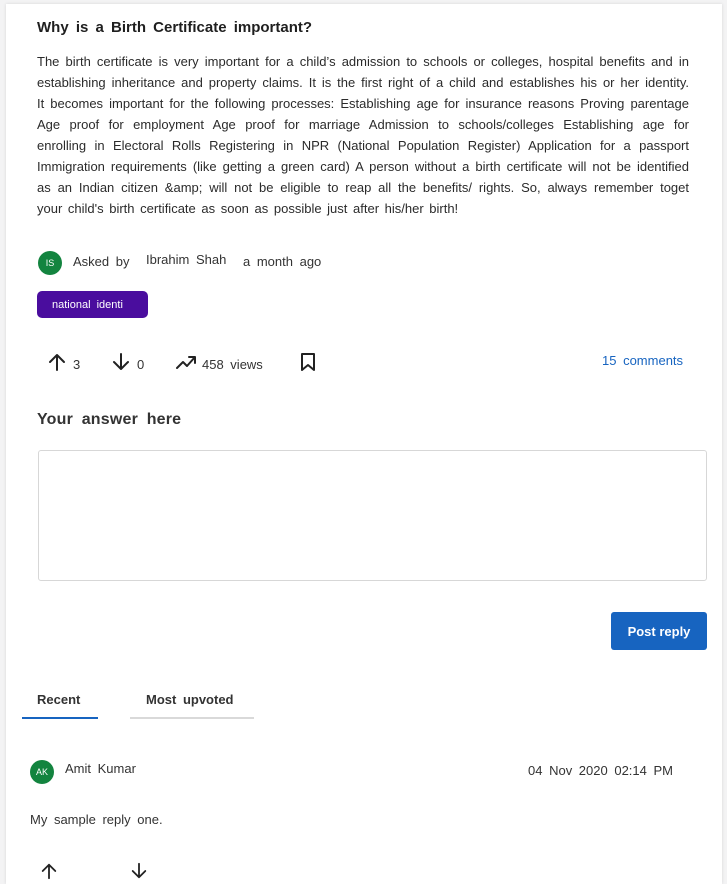 This screenshot has height=884, width=727. Describe the element at coordinates (282, 261) in the screenshot. I see `time-ago: a month ago` at that location.